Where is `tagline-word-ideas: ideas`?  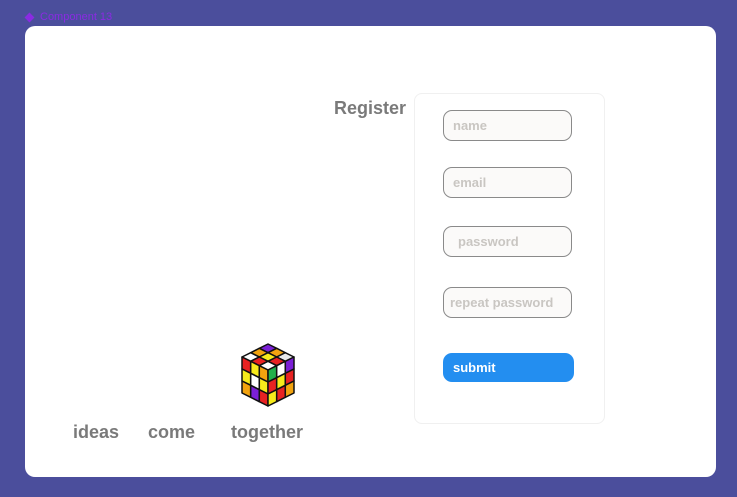
tagline-word-ideas: ideas is located at coordinates (96, 432).